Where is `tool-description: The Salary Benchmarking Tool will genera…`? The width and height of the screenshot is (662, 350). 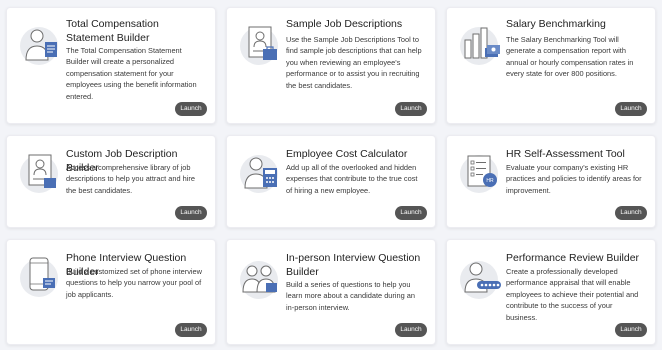 tool-description: The Salary Benchmarking Tool will genera… is located at coordinates (570, 57).